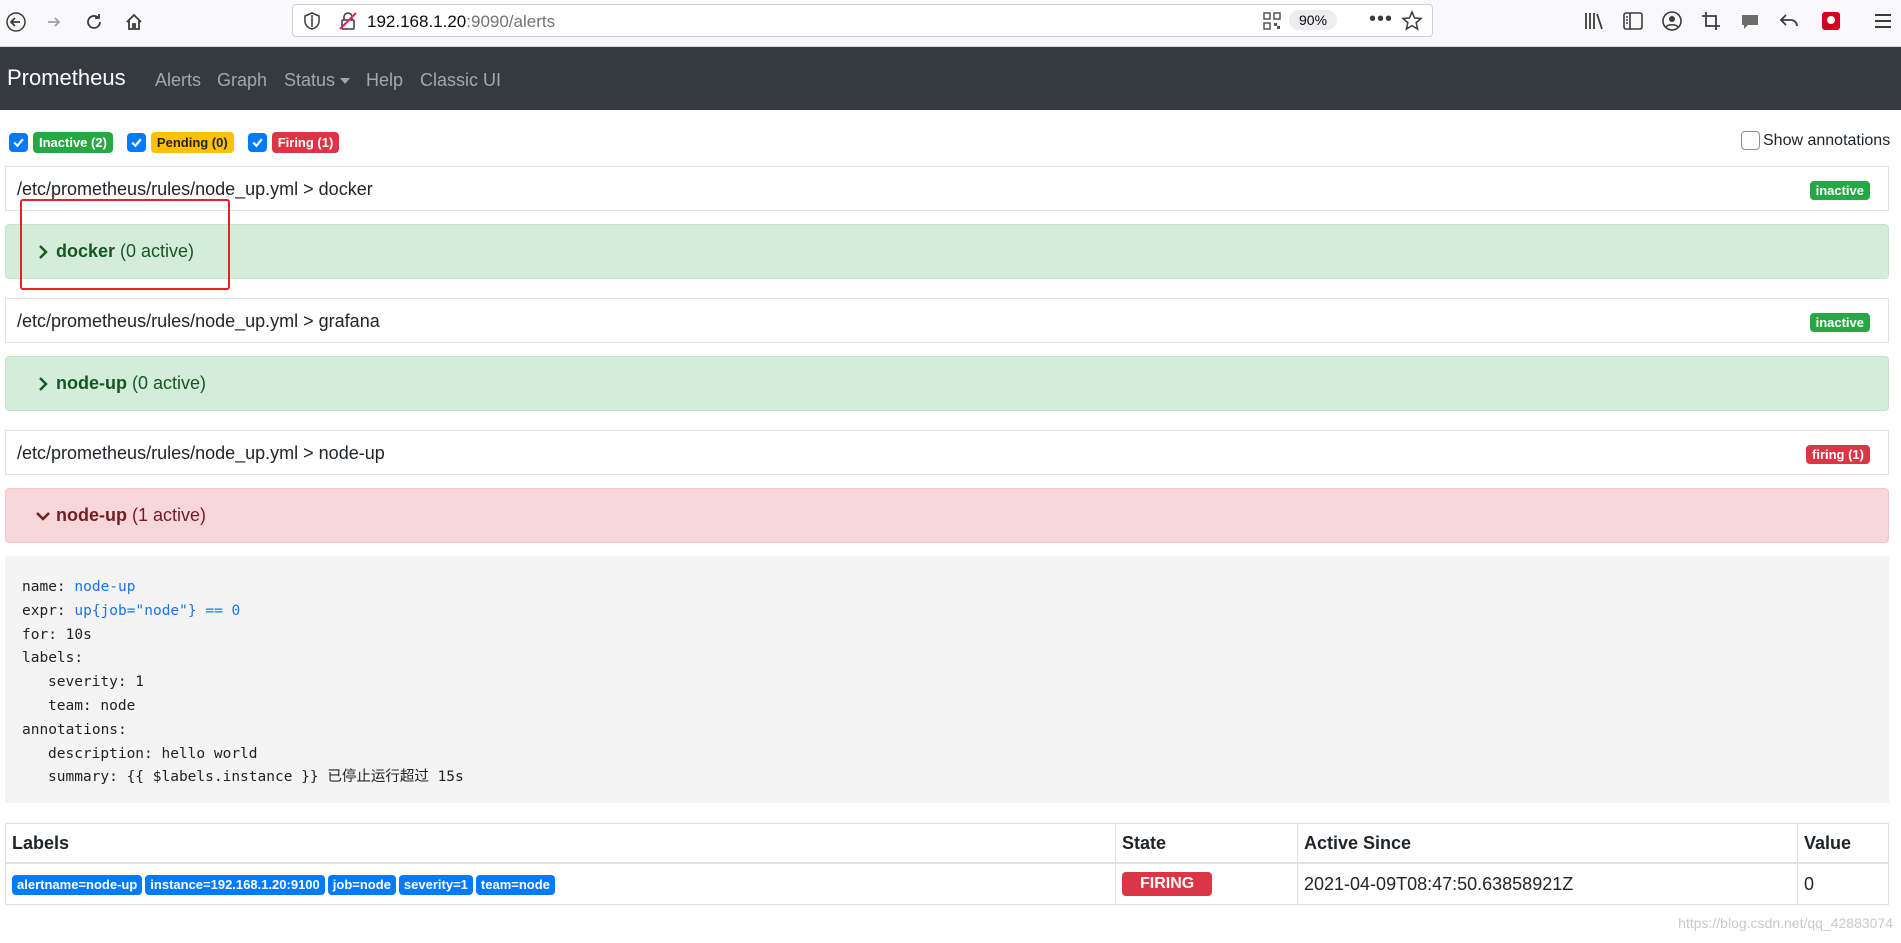  What do you see at coordinates (125, 244) in the screenshot?
I see `annotation-highlight-box` at bounding box center [125, 244].